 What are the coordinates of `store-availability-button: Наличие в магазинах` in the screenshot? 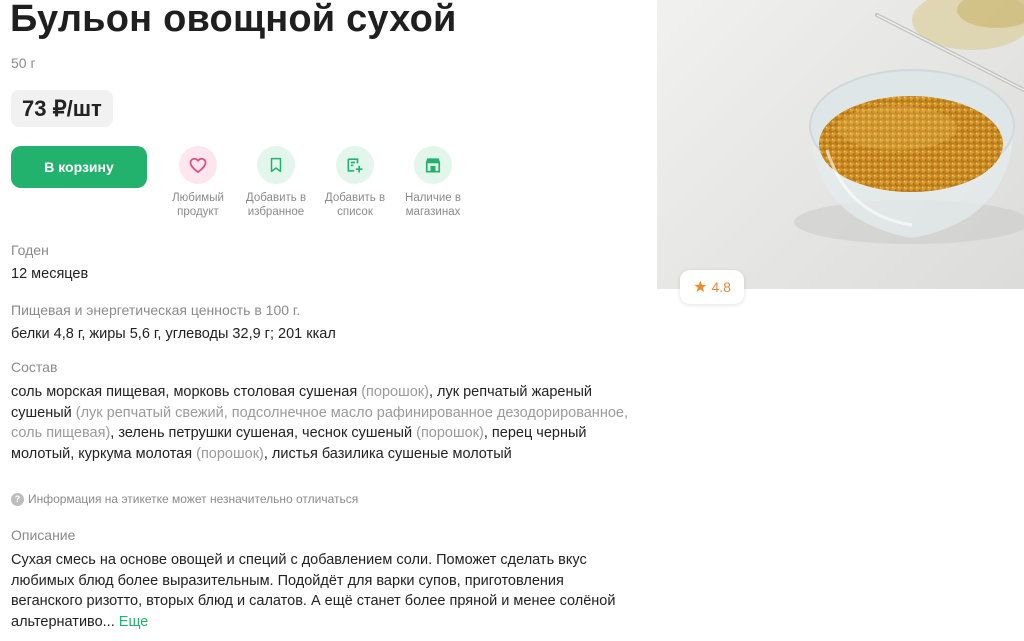 It's located at (433, 182).